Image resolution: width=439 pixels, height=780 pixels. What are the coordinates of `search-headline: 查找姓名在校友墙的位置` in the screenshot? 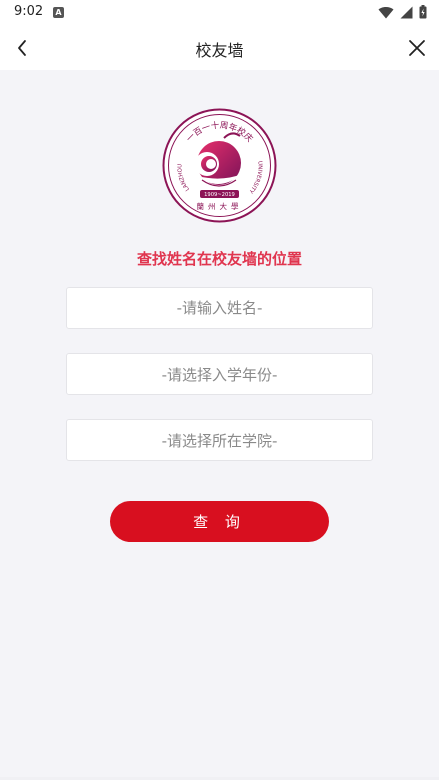 It's located at (219, 259).